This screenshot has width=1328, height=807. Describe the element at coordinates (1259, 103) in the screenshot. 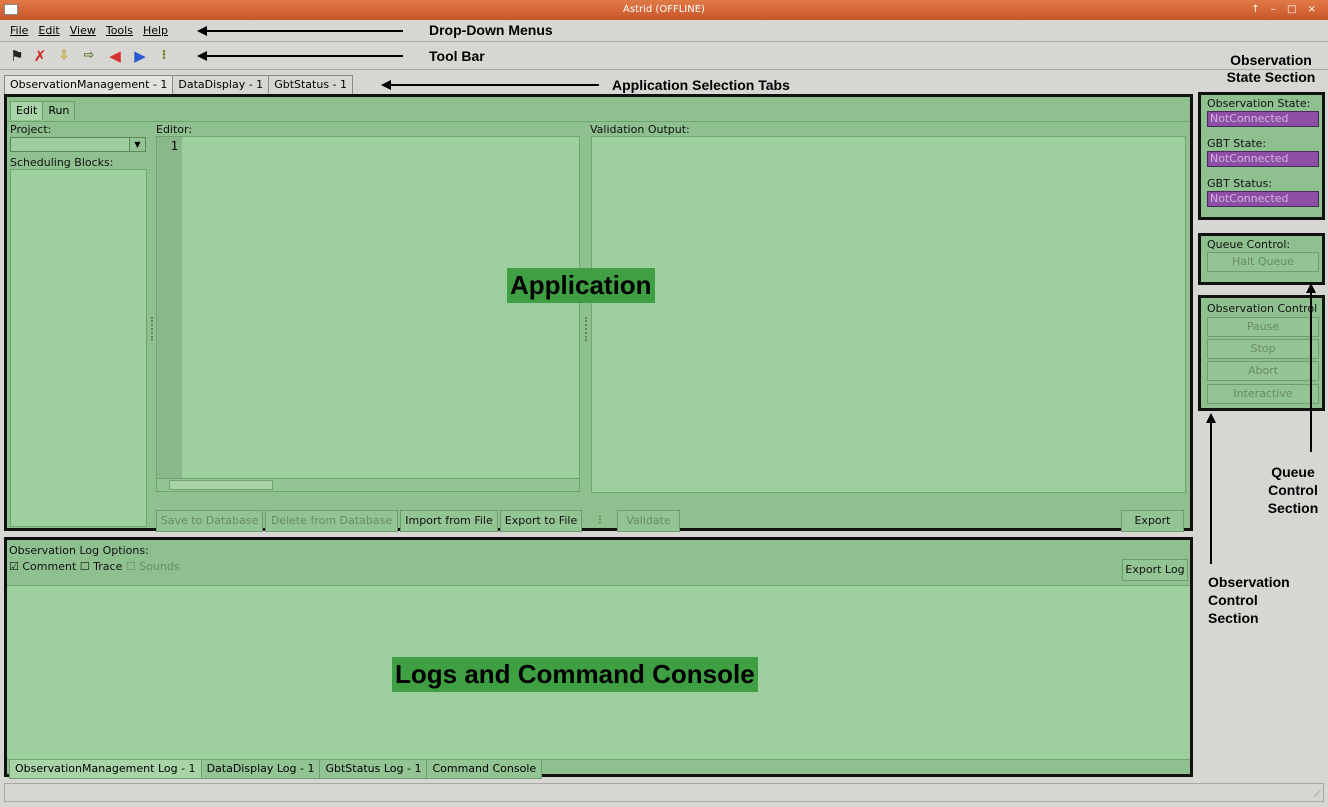

I see `obs-state-label: Observation State:` at that location.